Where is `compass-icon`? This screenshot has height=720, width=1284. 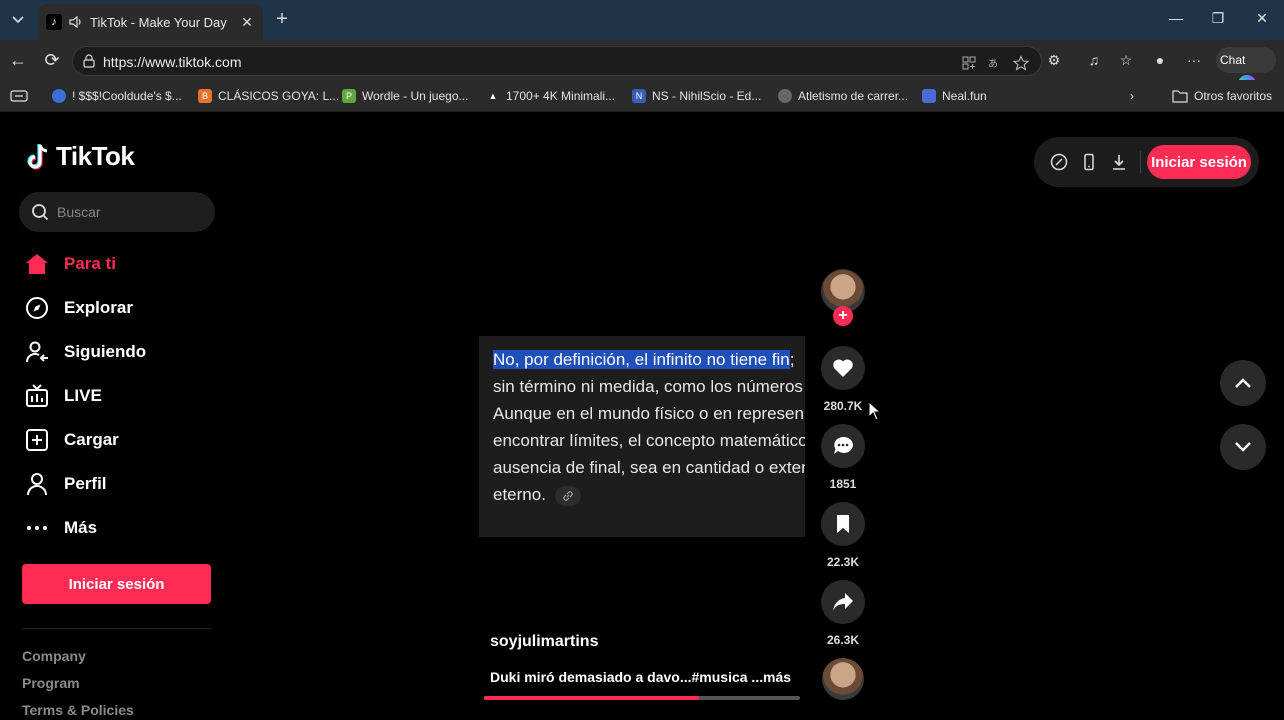 compass-icon is located at coordinates (37, 308).